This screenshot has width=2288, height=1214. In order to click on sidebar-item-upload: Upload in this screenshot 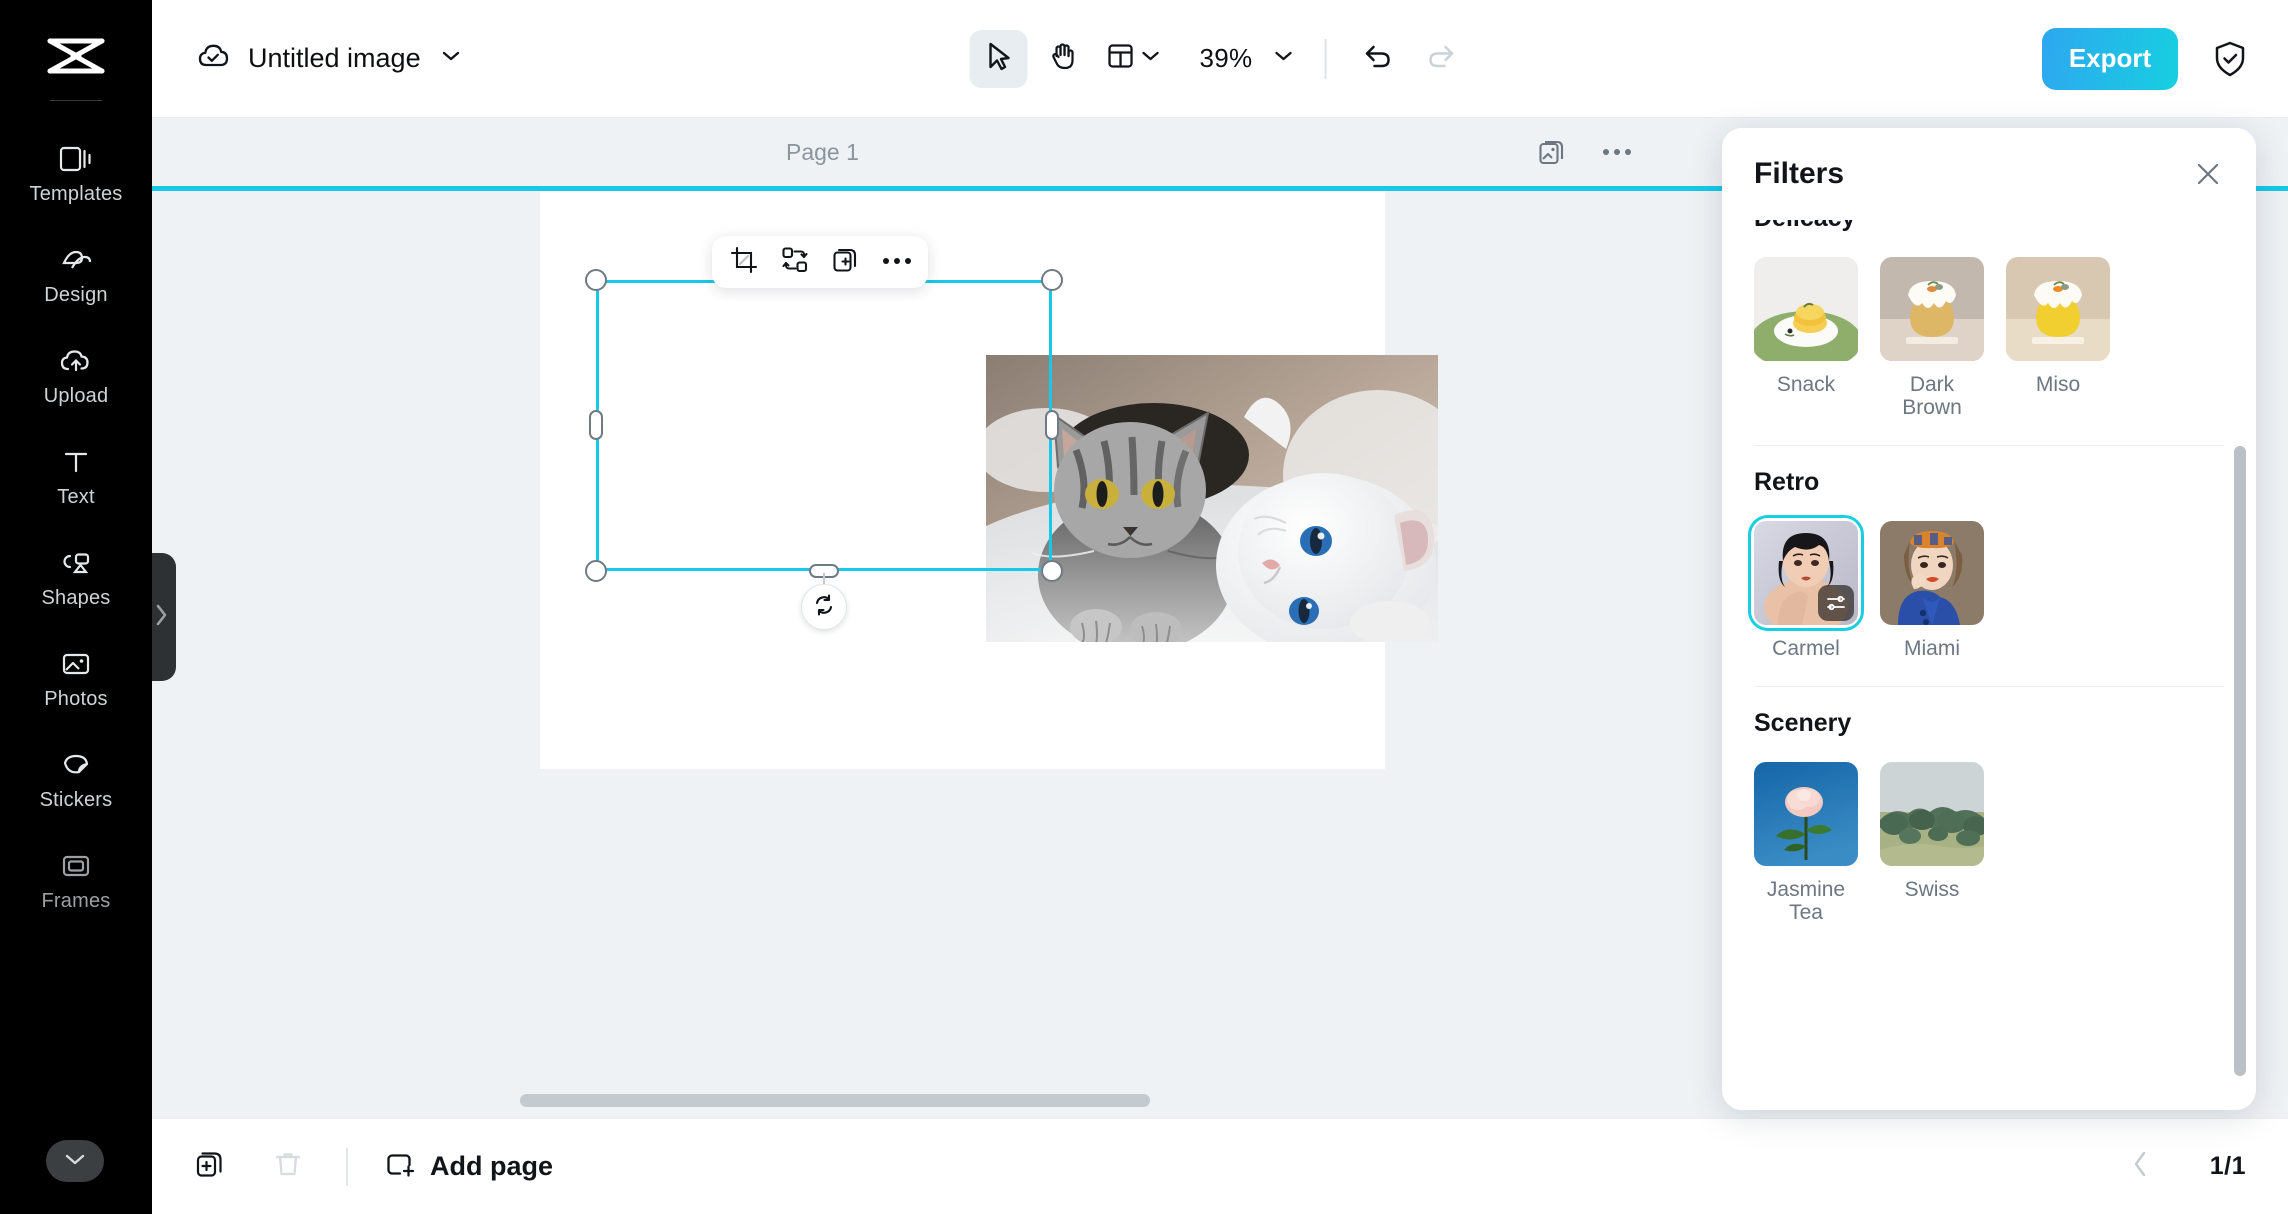, I will do `click(76, 375)`.